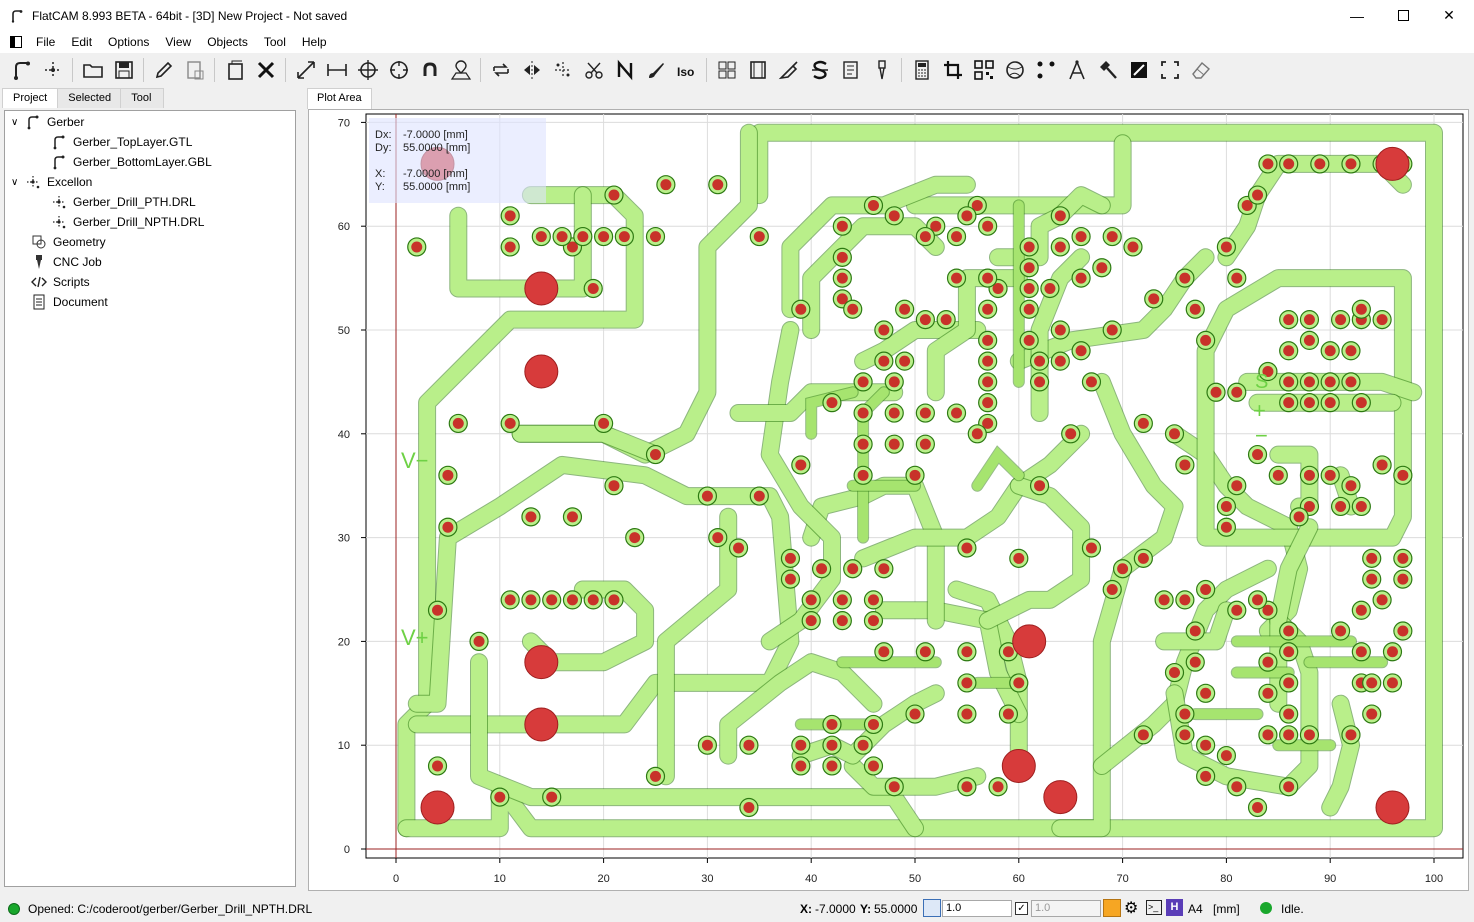 This screenshot has height=922, width=1474. Describe the element at coordinates (1154, 907) in the screenshot. I see `shell-icon: >_` at that location.